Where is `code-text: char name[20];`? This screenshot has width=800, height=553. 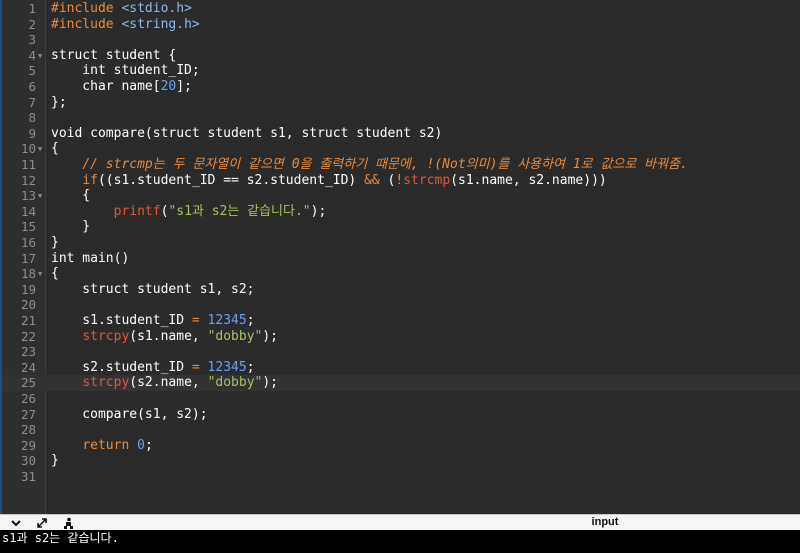 code-text: char name[20]; is located at coordinates (121, 87).